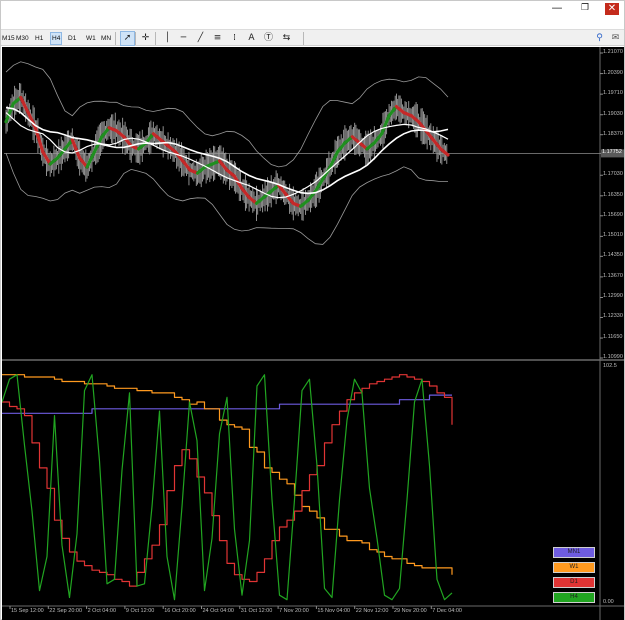  What do you see at coordinates (613, 235) in the screenshot?
I see `price-label: 1.15010` at bounding box center [613, 235].